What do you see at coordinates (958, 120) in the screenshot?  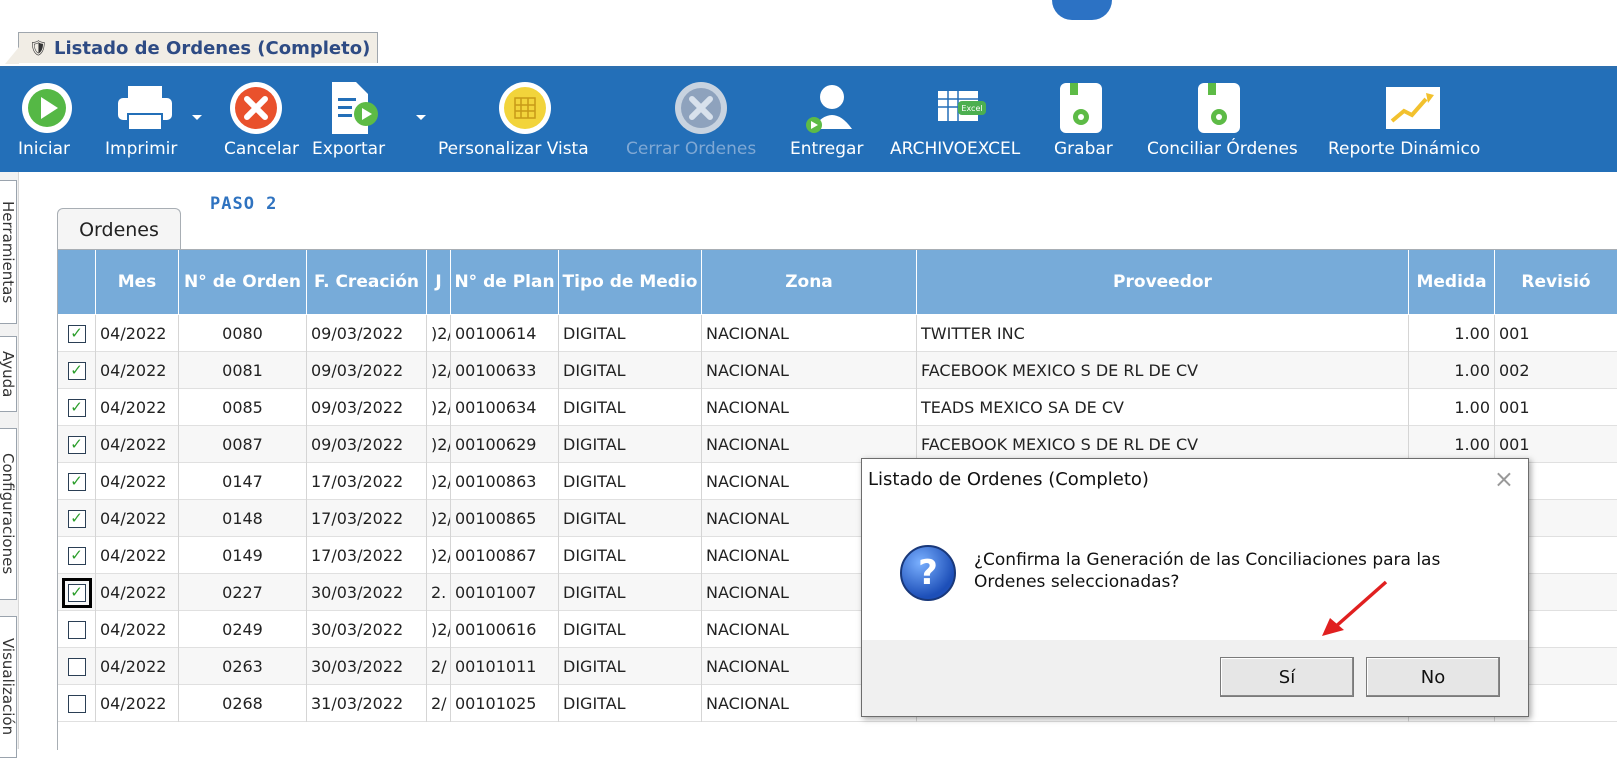 I see `archivoexcel-button: Excel ARCHIVOEXCEL` at bounding box center [958, 120].